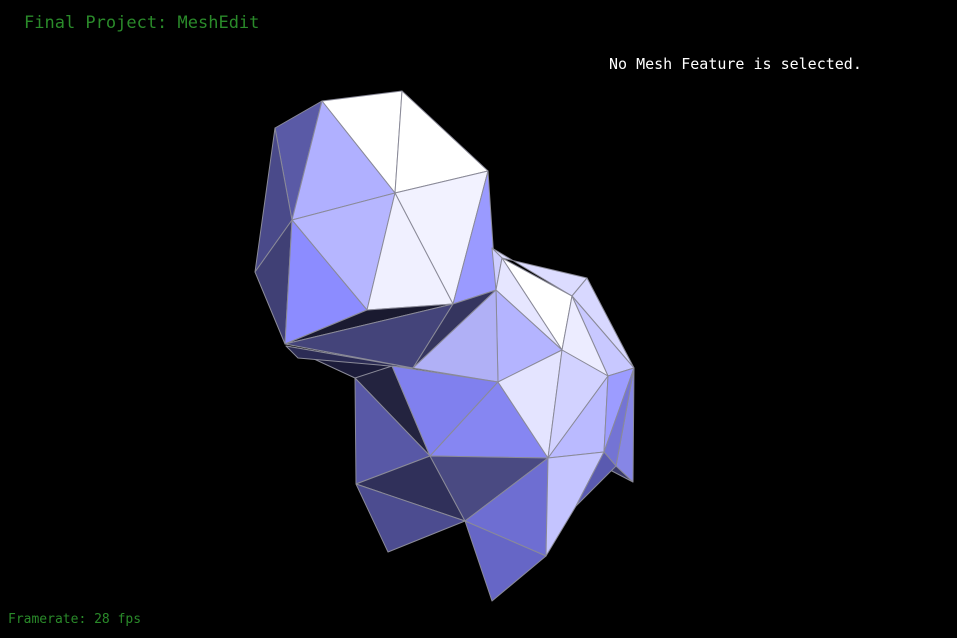 This screenshot has width=957, height=638. I want to click on mesh-face, so click(575, 504).